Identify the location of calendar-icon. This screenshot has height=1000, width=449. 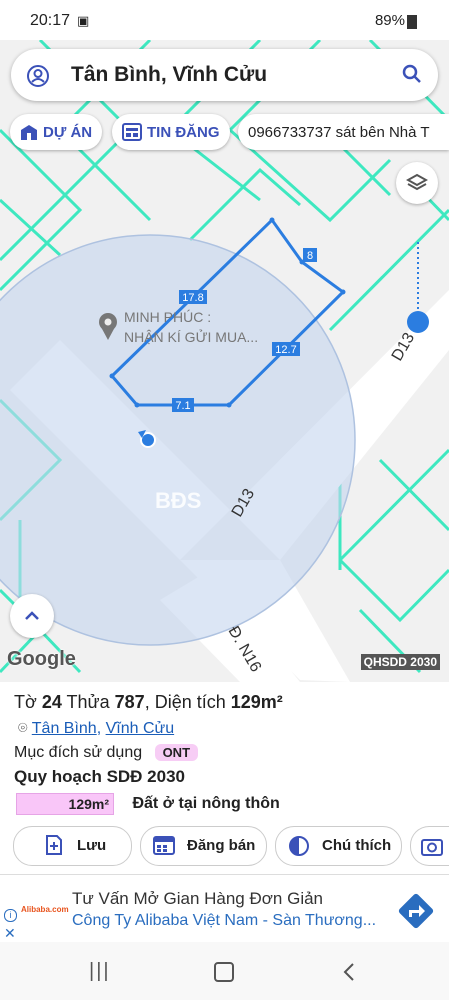
(164, 845).